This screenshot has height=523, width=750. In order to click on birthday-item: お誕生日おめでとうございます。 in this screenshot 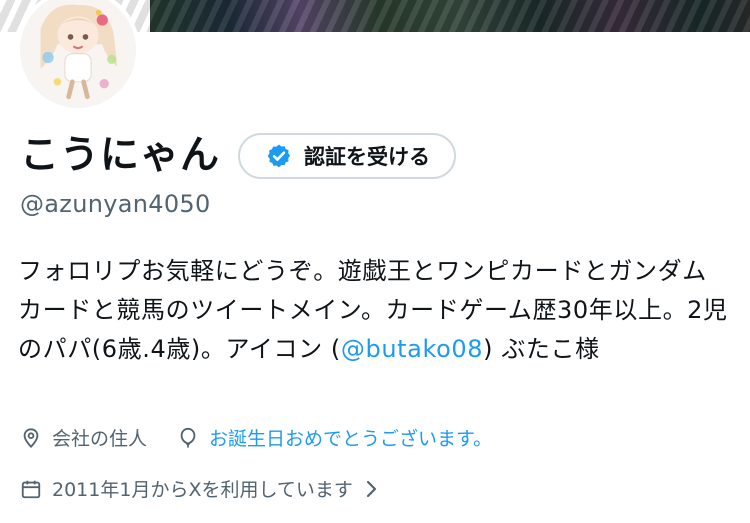, I will do `click(334, 437)`.